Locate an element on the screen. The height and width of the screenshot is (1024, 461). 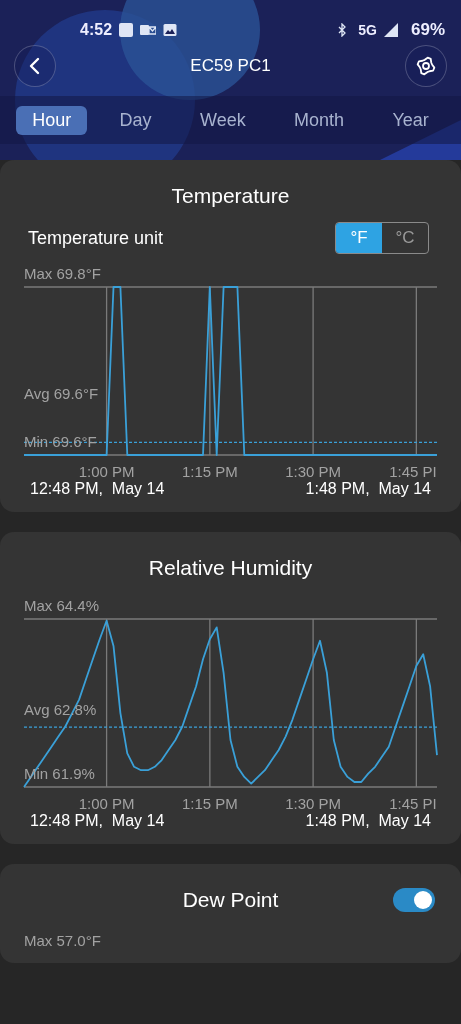
period-tab: Year is located at coordinates (410, 120).